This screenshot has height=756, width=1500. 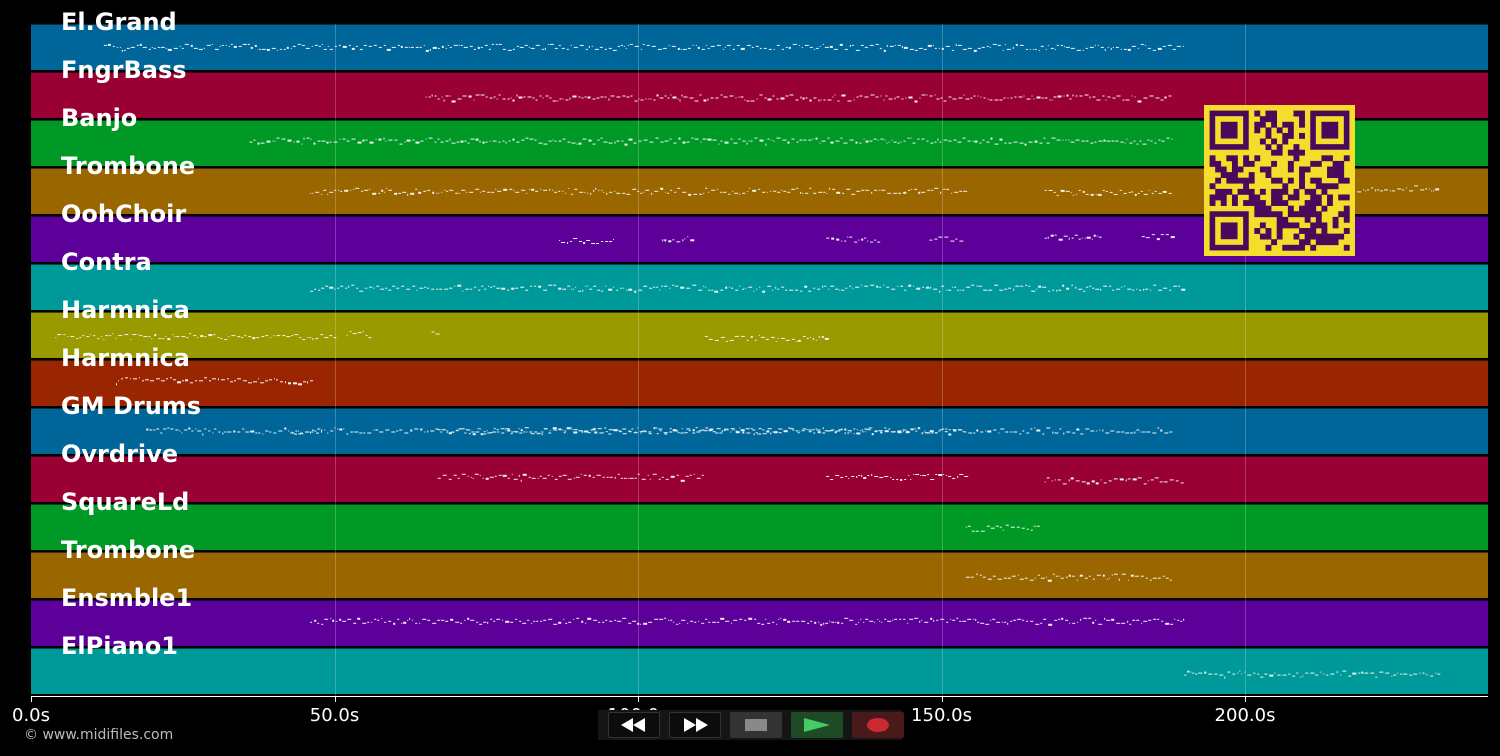 I want to click on qr-code-icon, so click(x=1279, y=180).